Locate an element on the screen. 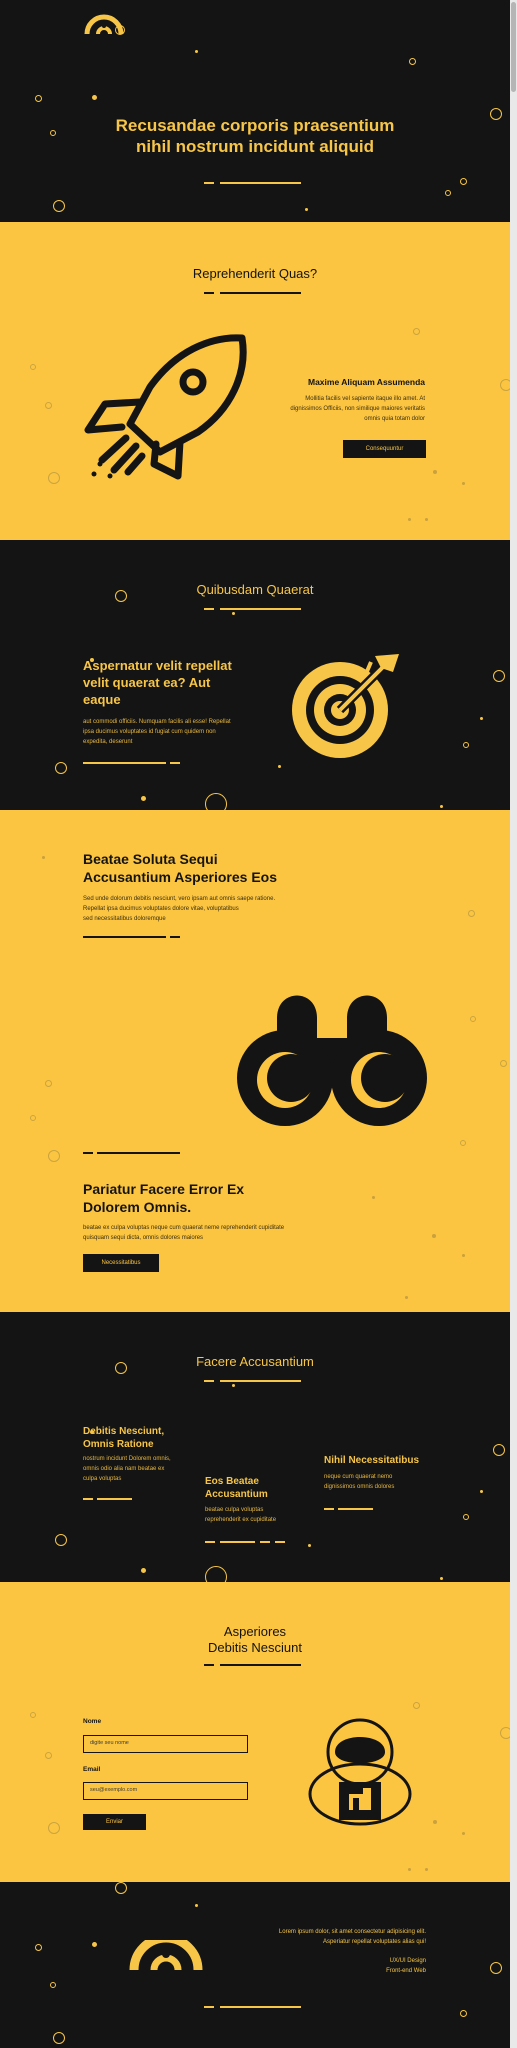  consequuntur-button: Consequuntur is located at coordinates (384, 449).